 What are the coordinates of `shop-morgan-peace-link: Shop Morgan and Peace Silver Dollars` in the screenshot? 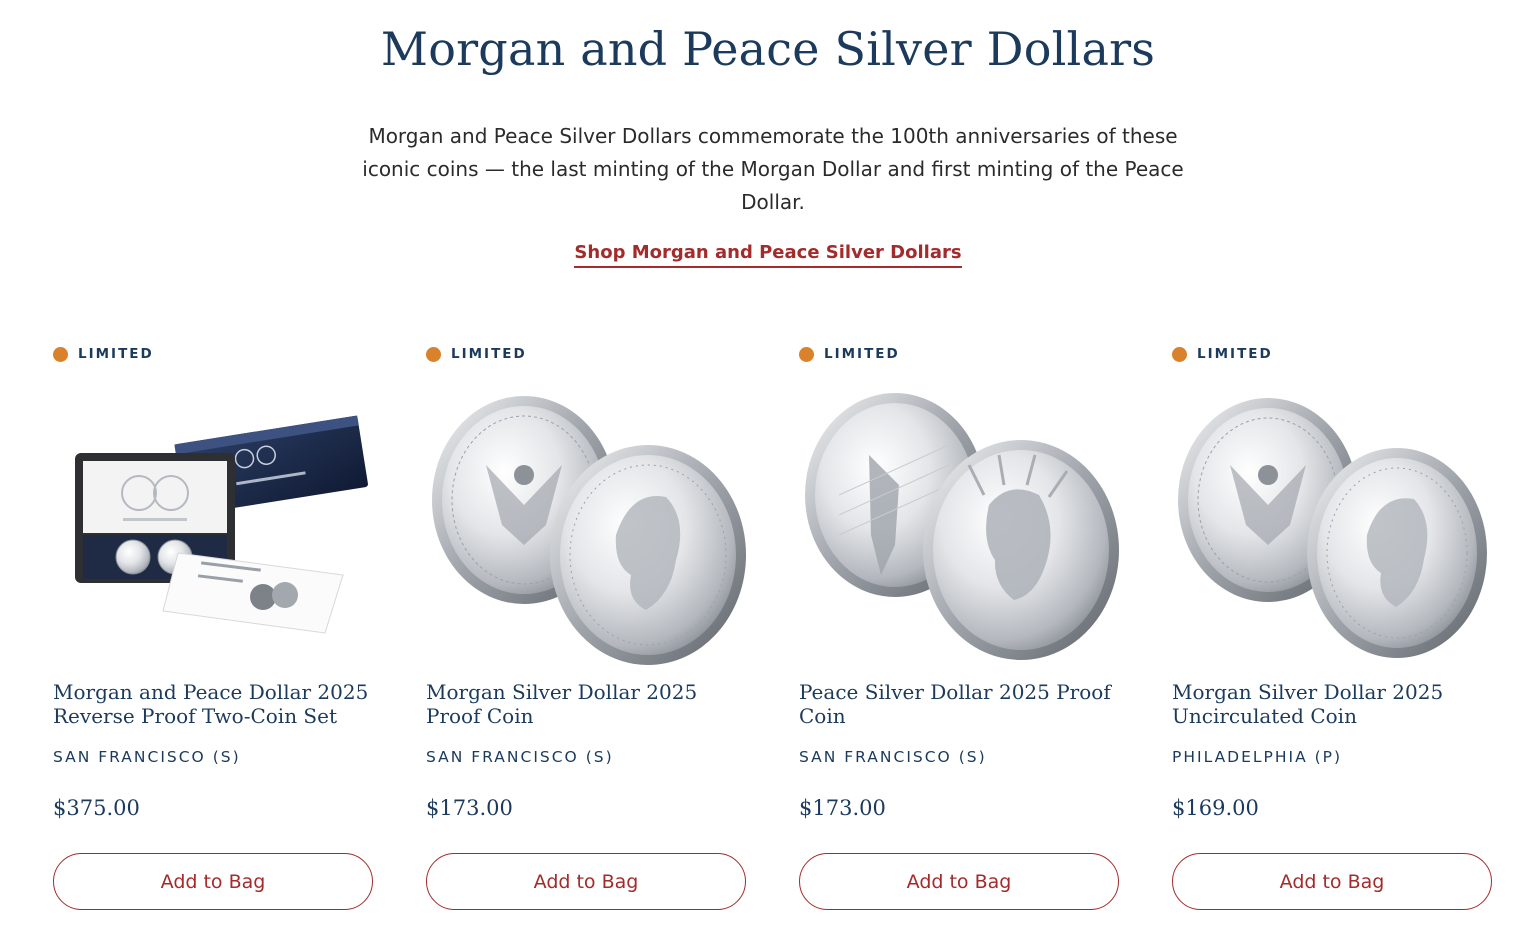 It's located at (768, 255).